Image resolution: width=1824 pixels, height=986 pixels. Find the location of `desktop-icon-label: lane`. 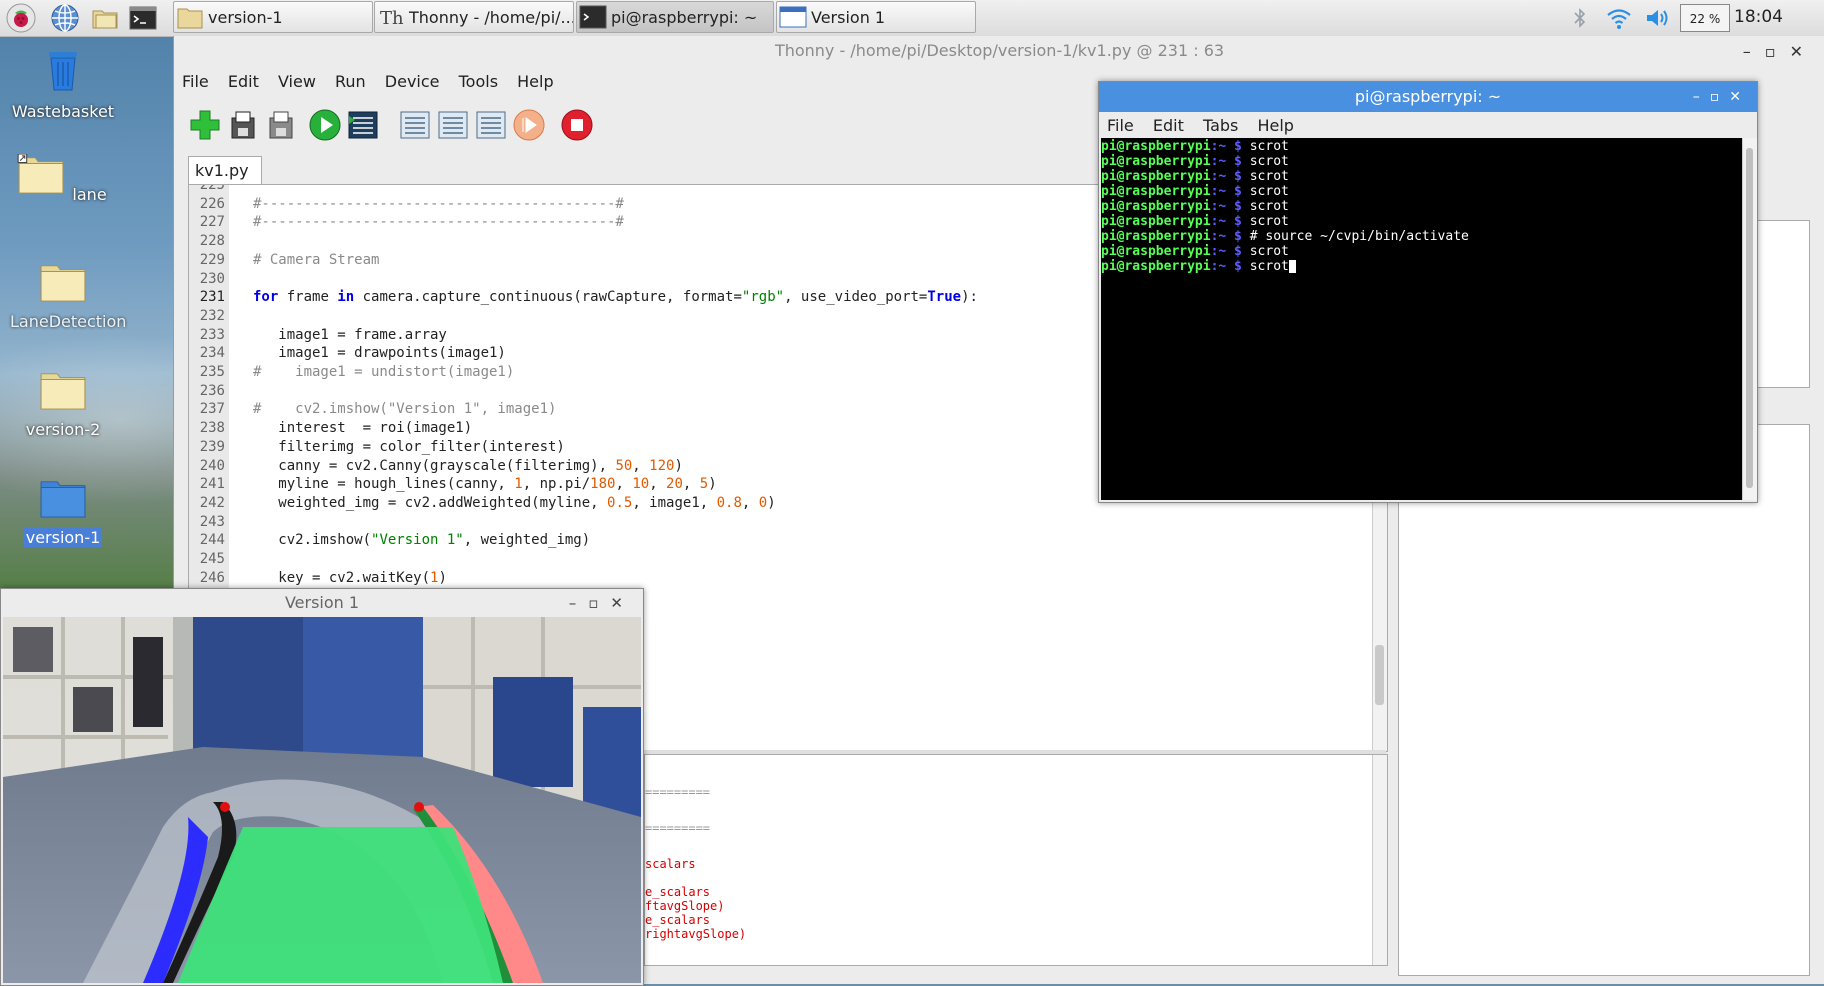

desktop-icon-label: lane is located at coordinates (89, 194).